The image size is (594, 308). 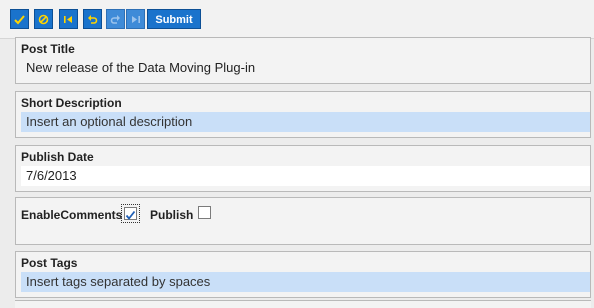 I want to click on cancel-icon, so click(x=43, y=19).